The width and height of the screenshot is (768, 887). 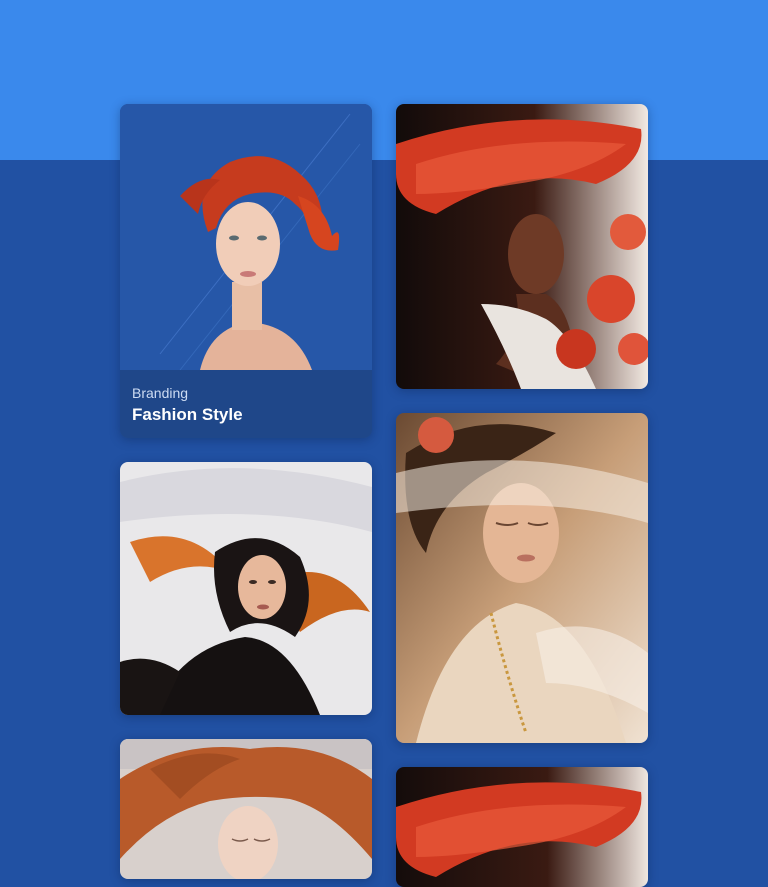 I want to click on gallery-card-auburn-hair, so click(x=246, y=809).